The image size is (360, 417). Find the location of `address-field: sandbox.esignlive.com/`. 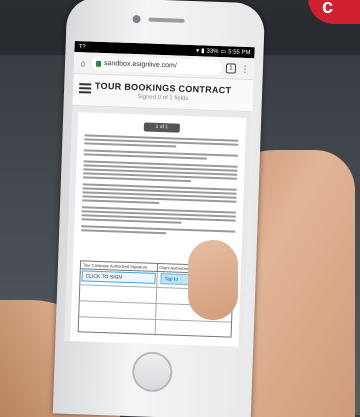

address-field: sandbox.esignlive.com/ is located at coordinates (157, 65).